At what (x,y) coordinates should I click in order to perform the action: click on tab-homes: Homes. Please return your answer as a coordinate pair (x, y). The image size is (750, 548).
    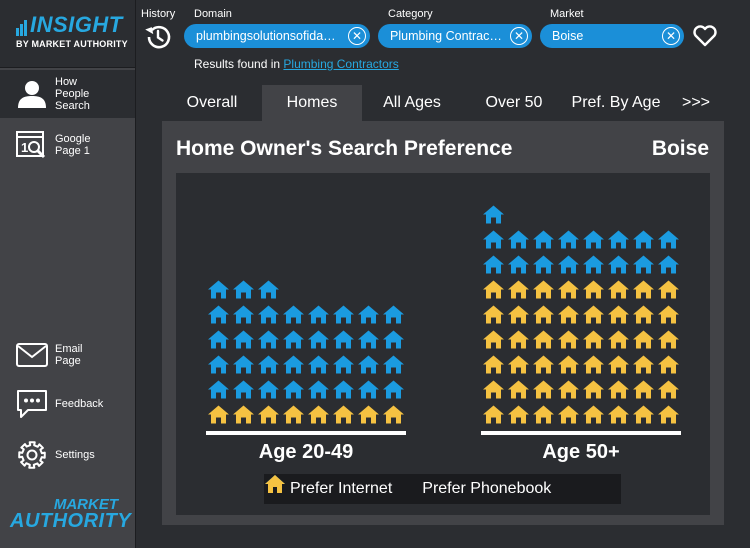
    Looking at the image, I should click on (312, 103).